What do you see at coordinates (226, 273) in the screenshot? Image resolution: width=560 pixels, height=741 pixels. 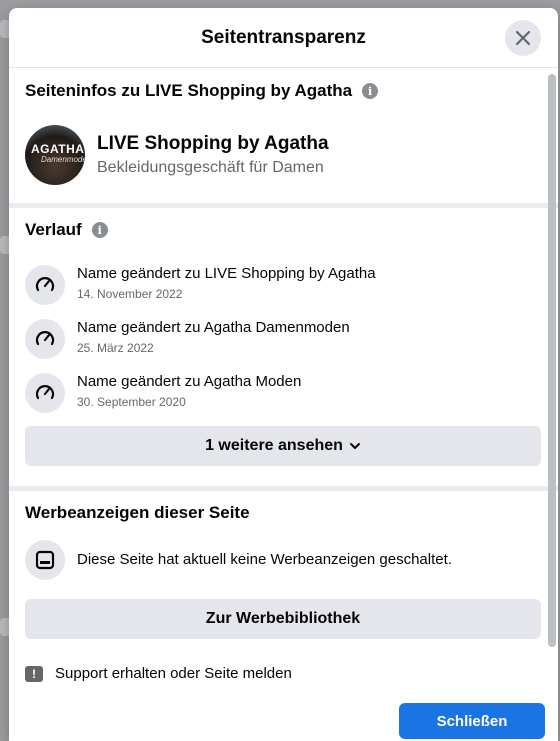 I see `history-item-text: Name geändert zu LIVE Shopping by Agatha` at bounding box center [226, 273].